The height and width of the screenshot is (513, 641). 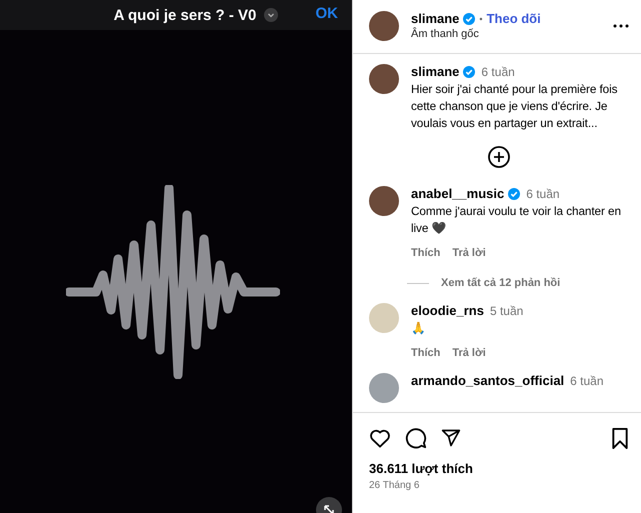 I want to click on username: armando_santos_official, so click(x=487, y=380).